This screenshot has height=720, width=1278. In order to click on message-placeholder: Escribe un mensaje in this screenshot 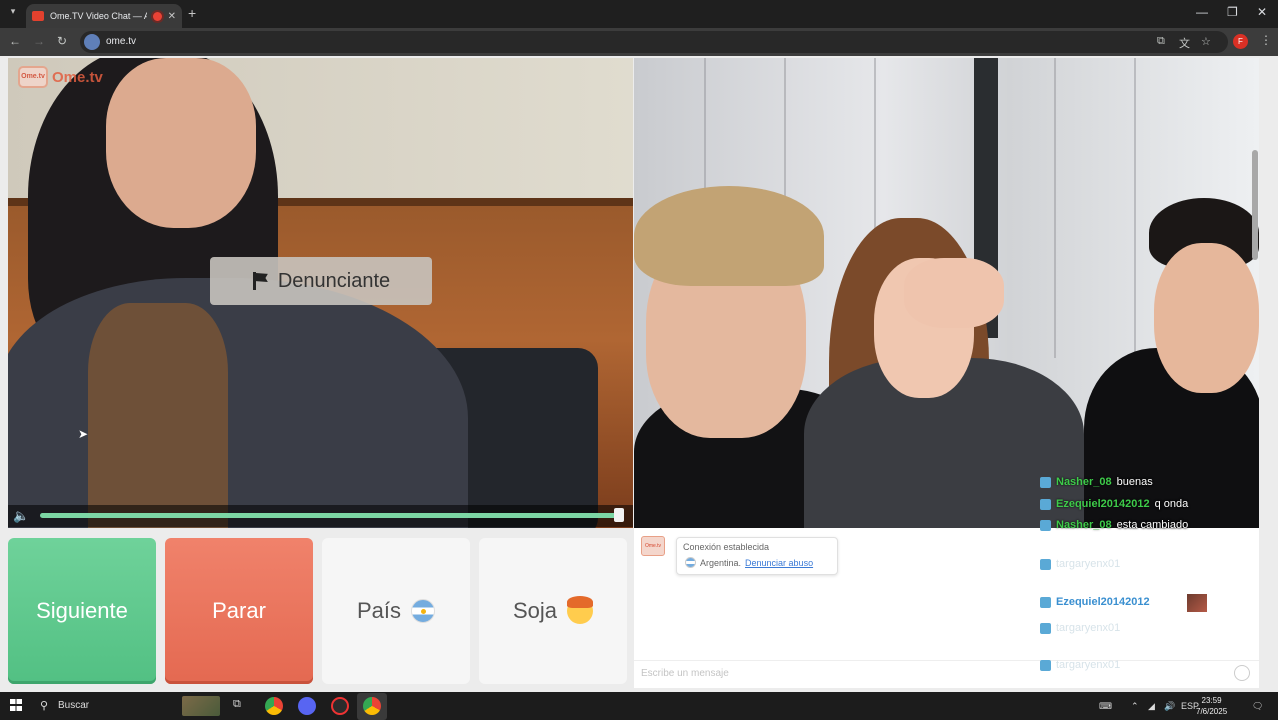, I will do `click(685, 673)`.